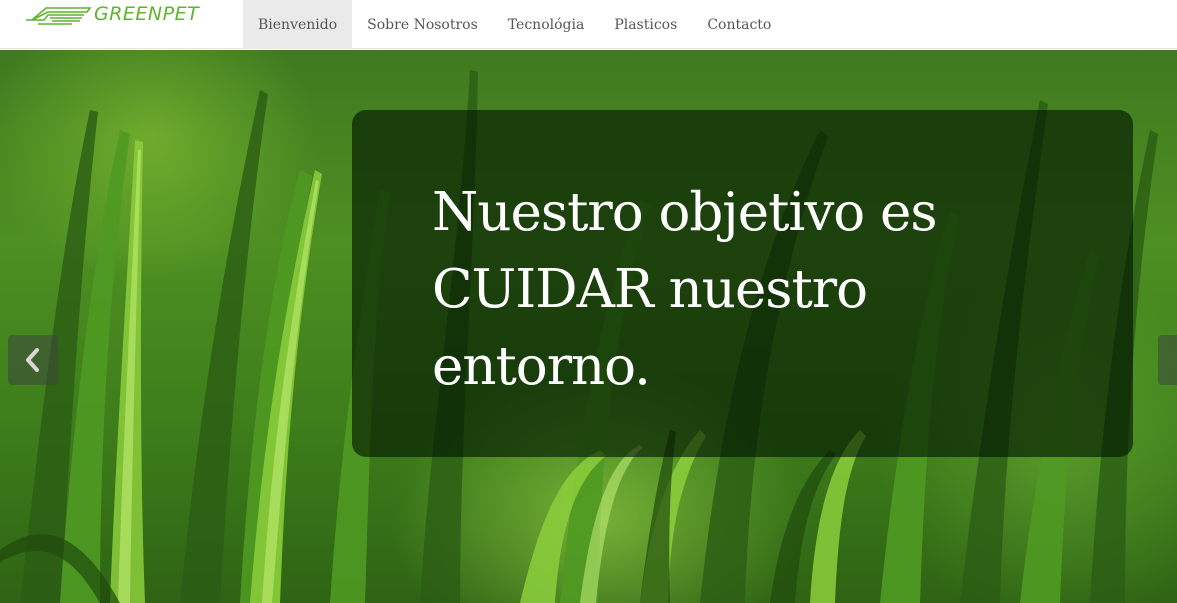 The height and width of the screenshot is (603, 1177). What do you see at coordinates (147, 14) in the screenshot?
I see `brand-name: GREENPET` at bounding box center [147, 14].